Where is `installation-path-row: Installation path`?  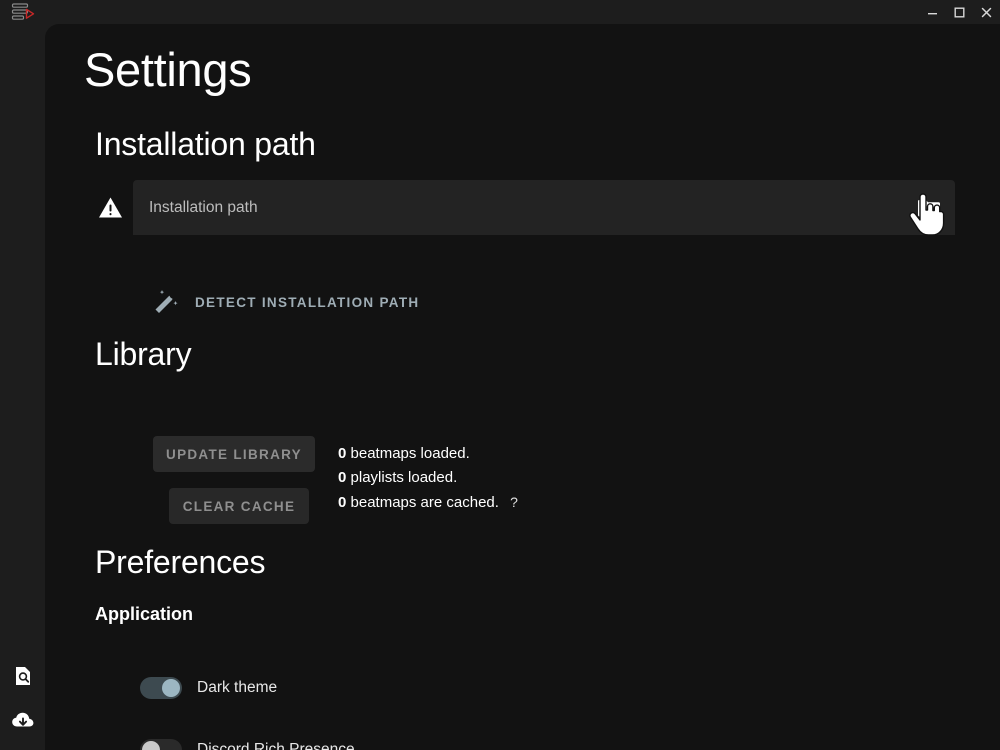 installation-path-row: Installation path is located at coordinates (525, 207).